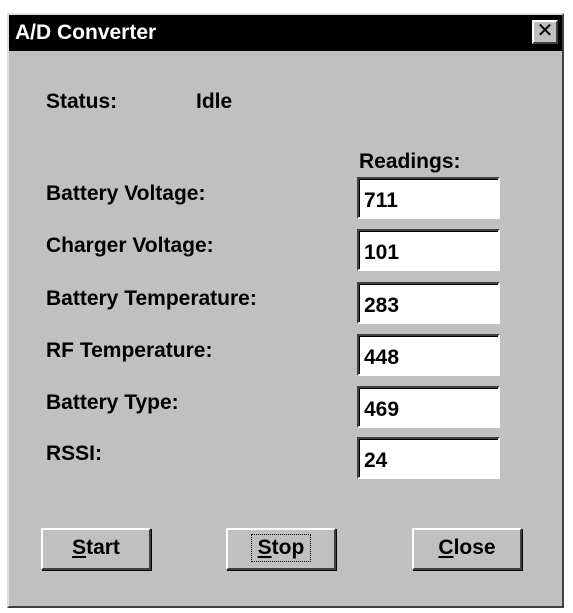  Describe the element at coordinates (285, 33) in the screenshot. I see `title-bar: A/D Converter ✕` at that location.